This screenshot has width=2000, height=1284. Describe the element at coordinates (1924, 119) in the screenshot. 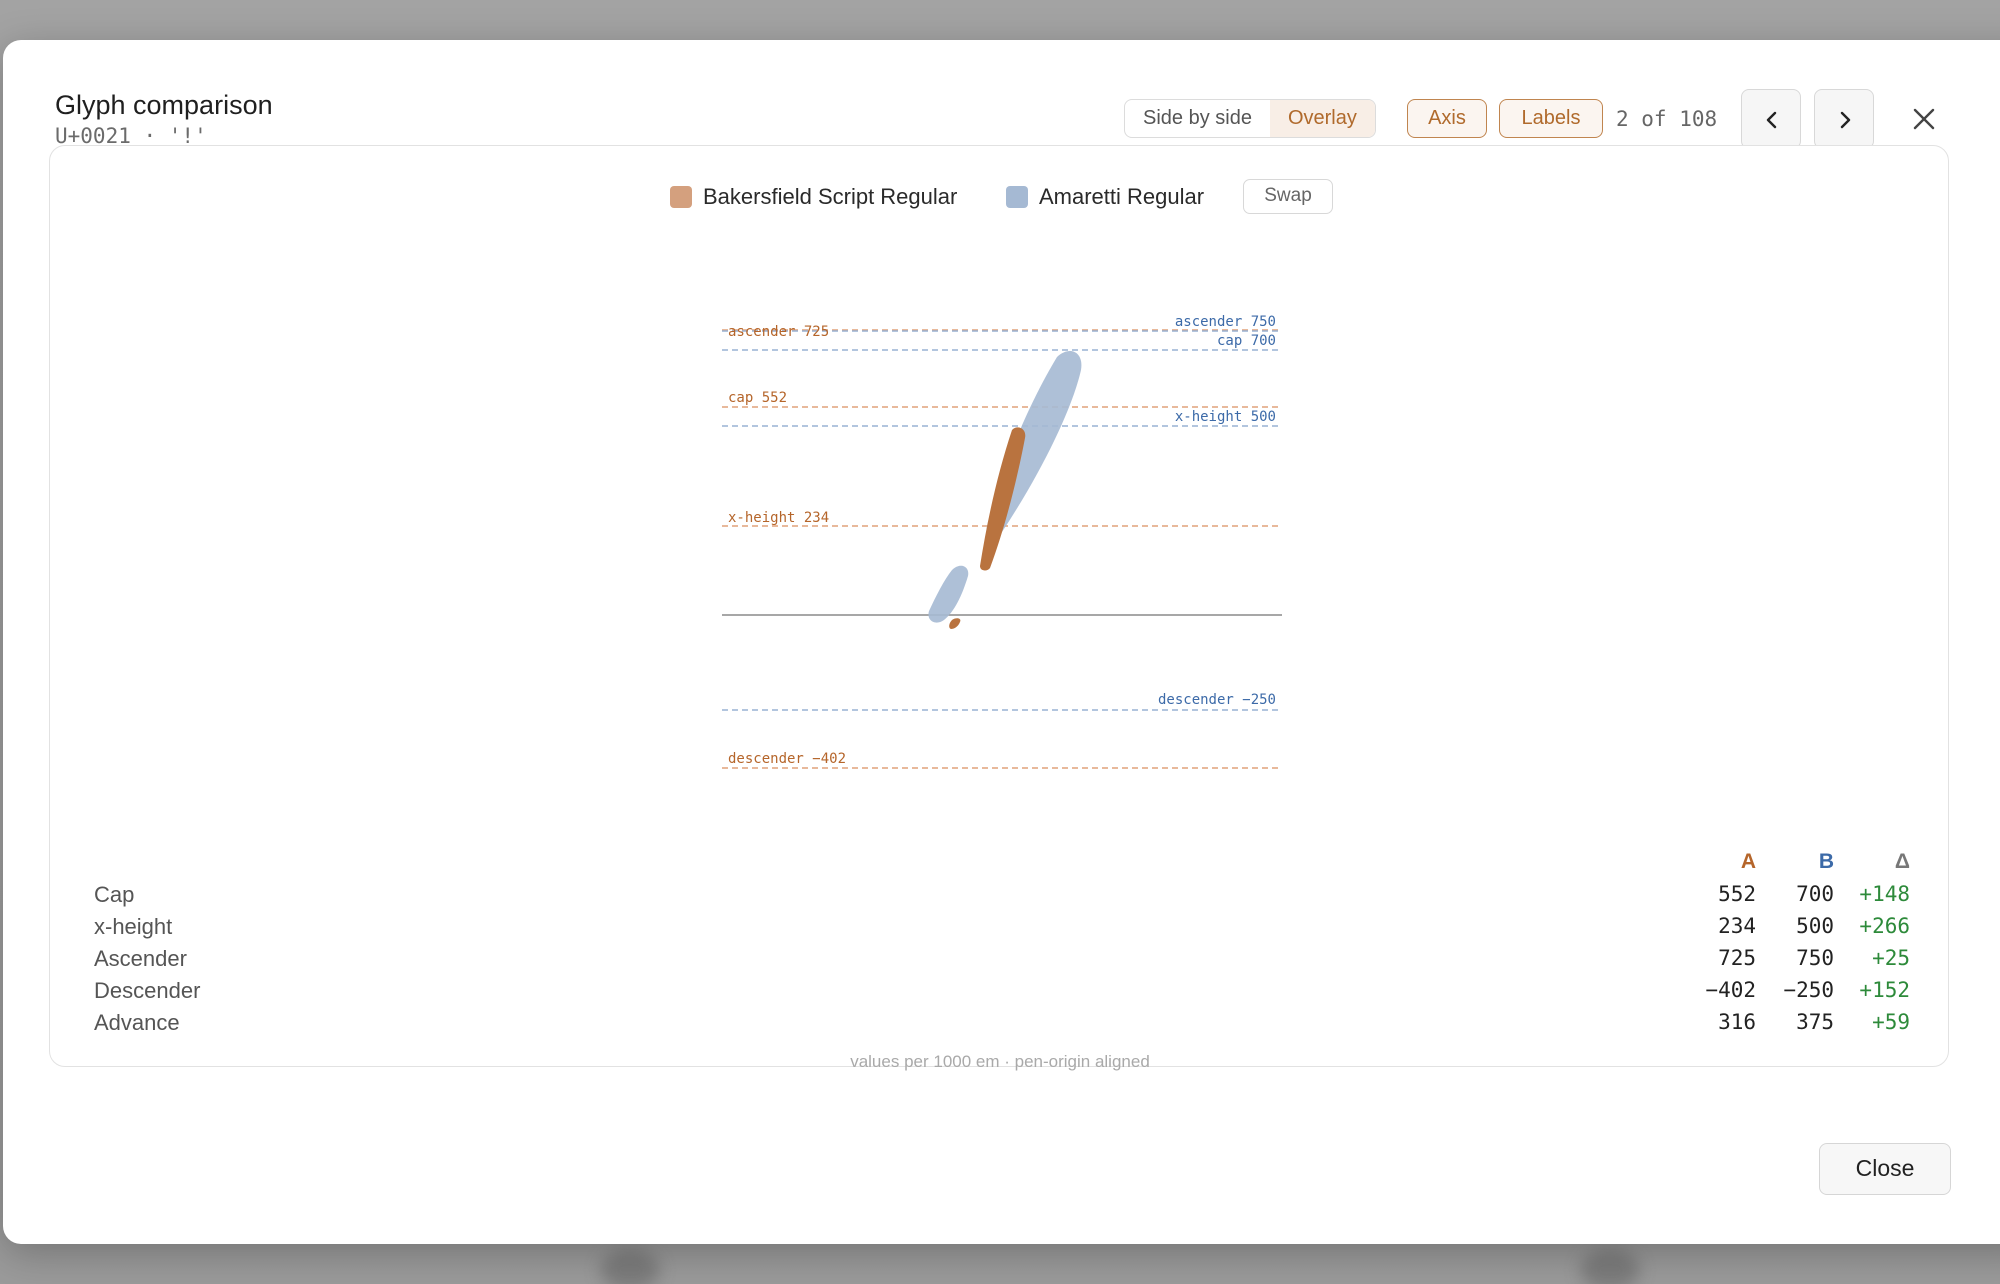

I see `close-icon` at that location.